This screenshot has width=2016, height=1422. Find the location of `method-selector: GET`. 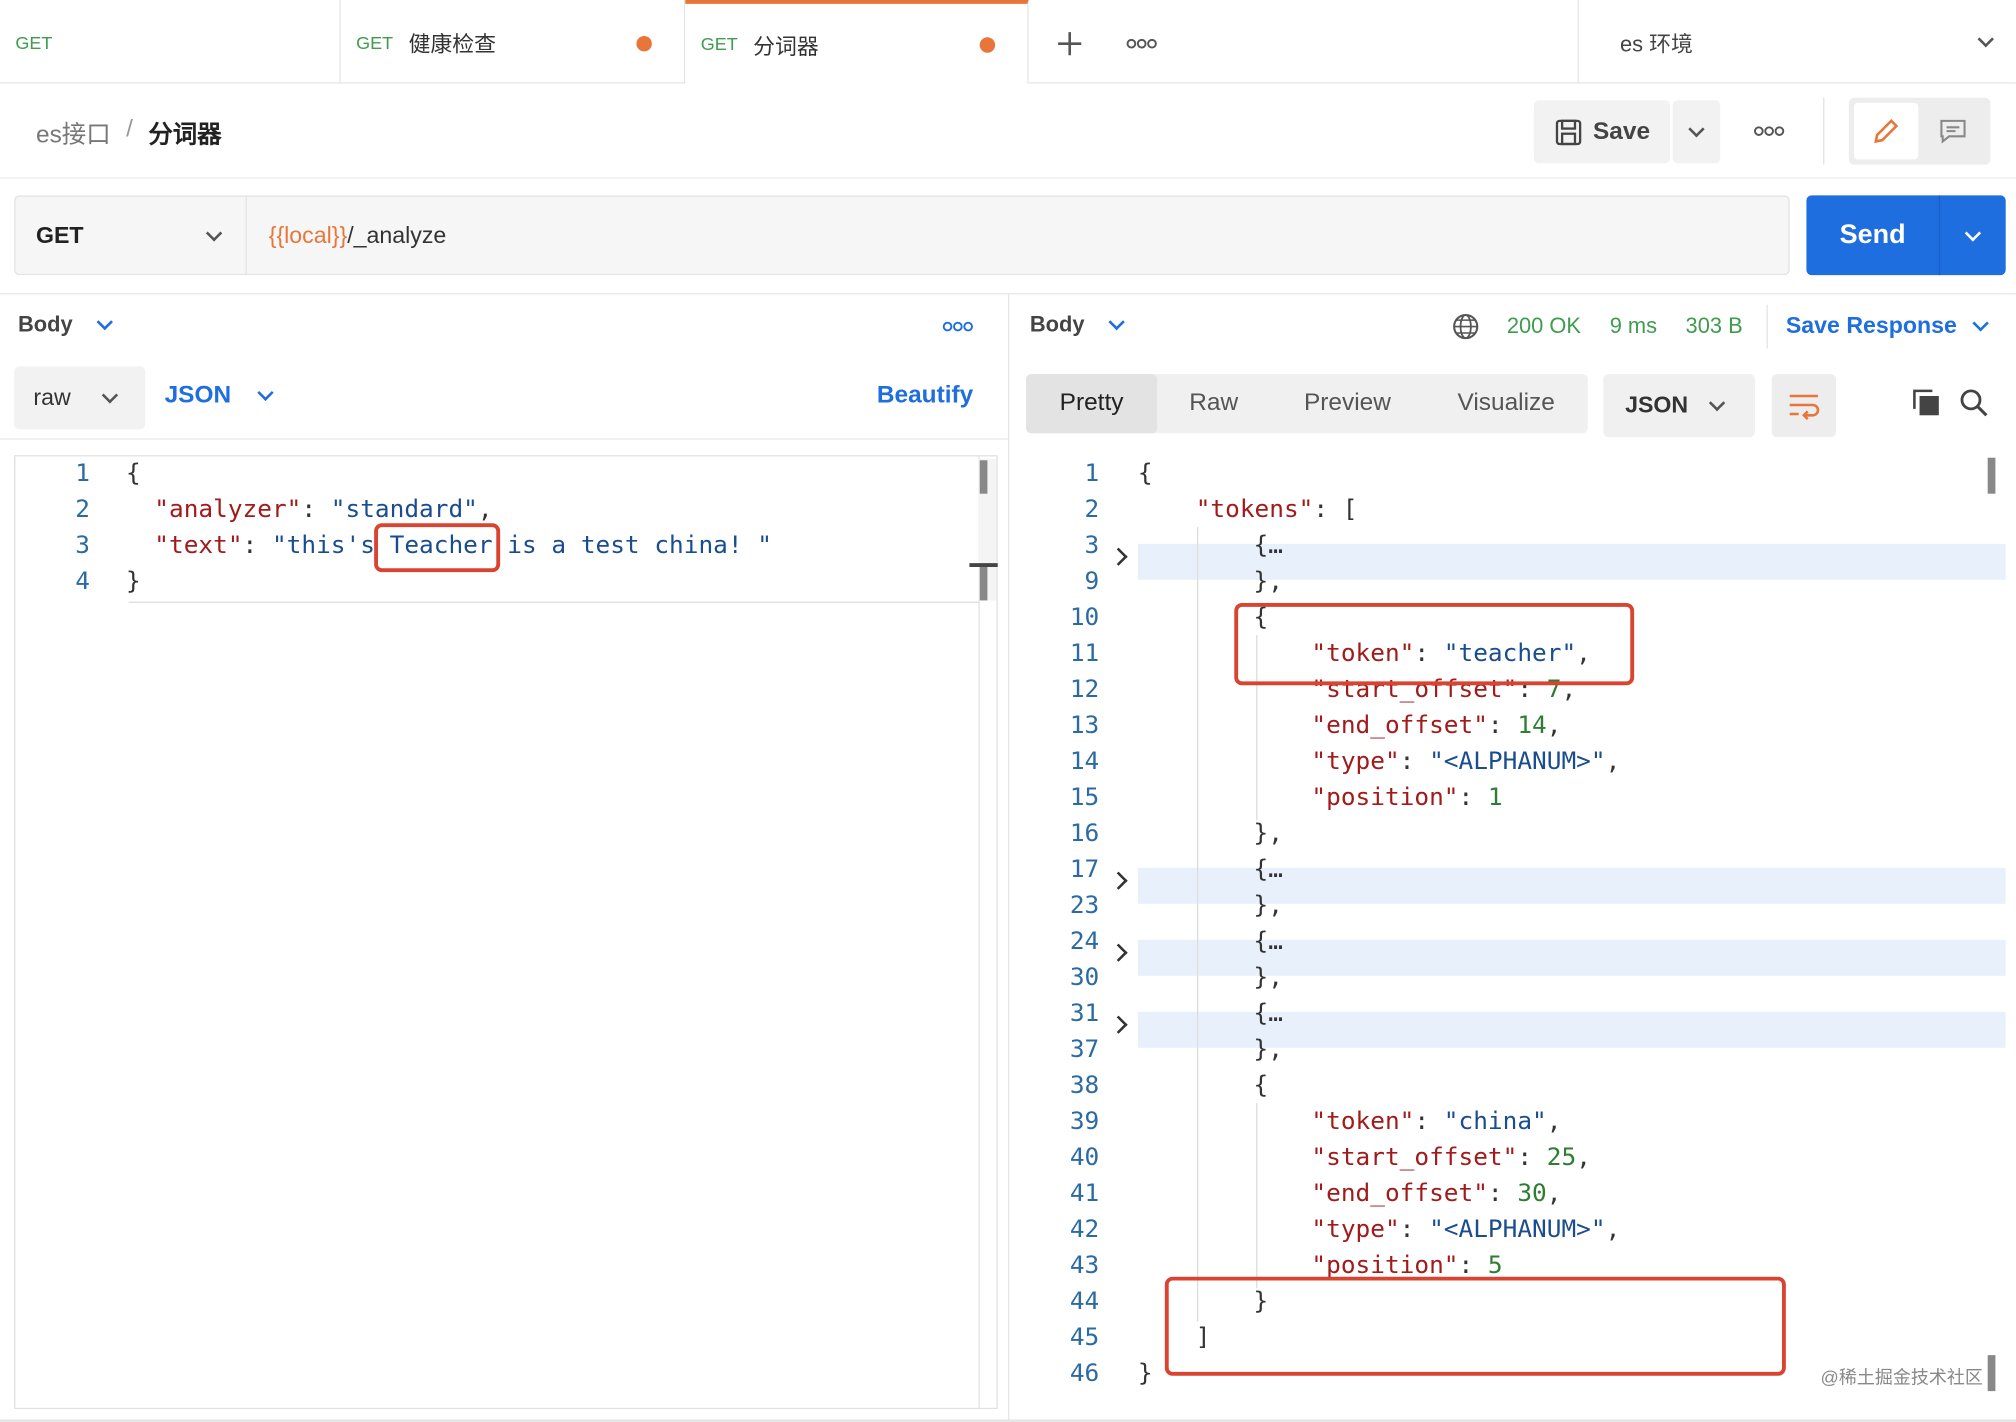

method-selector: GET is located at coordinates (131, 235).